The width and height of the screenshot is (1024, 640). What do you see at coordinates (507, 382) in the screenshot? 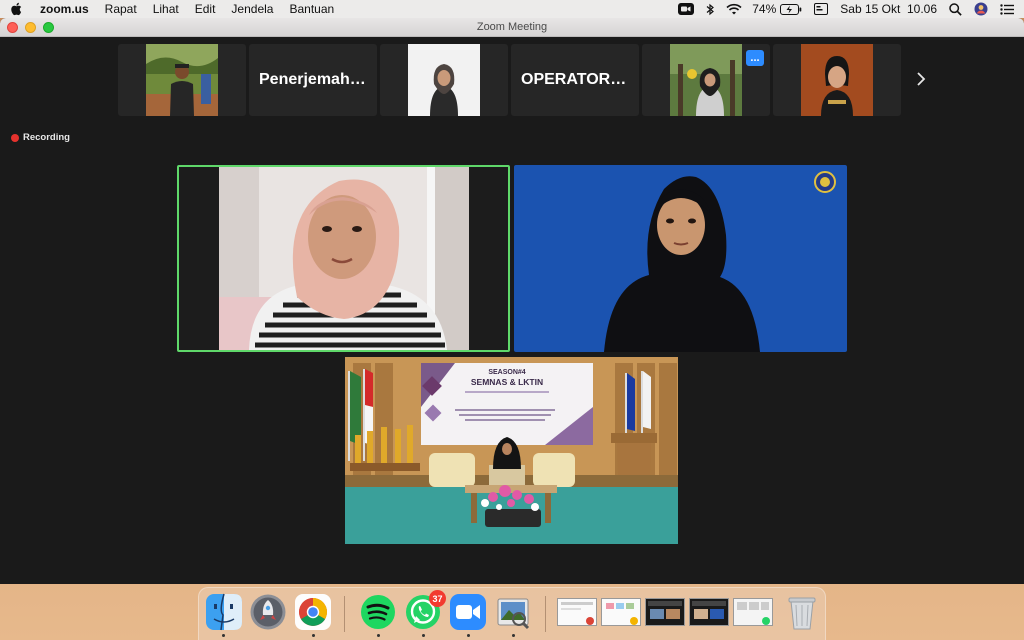
I see `banner-subtitle: SEMNAS & LKTIN` at bounding box center [507, 382].